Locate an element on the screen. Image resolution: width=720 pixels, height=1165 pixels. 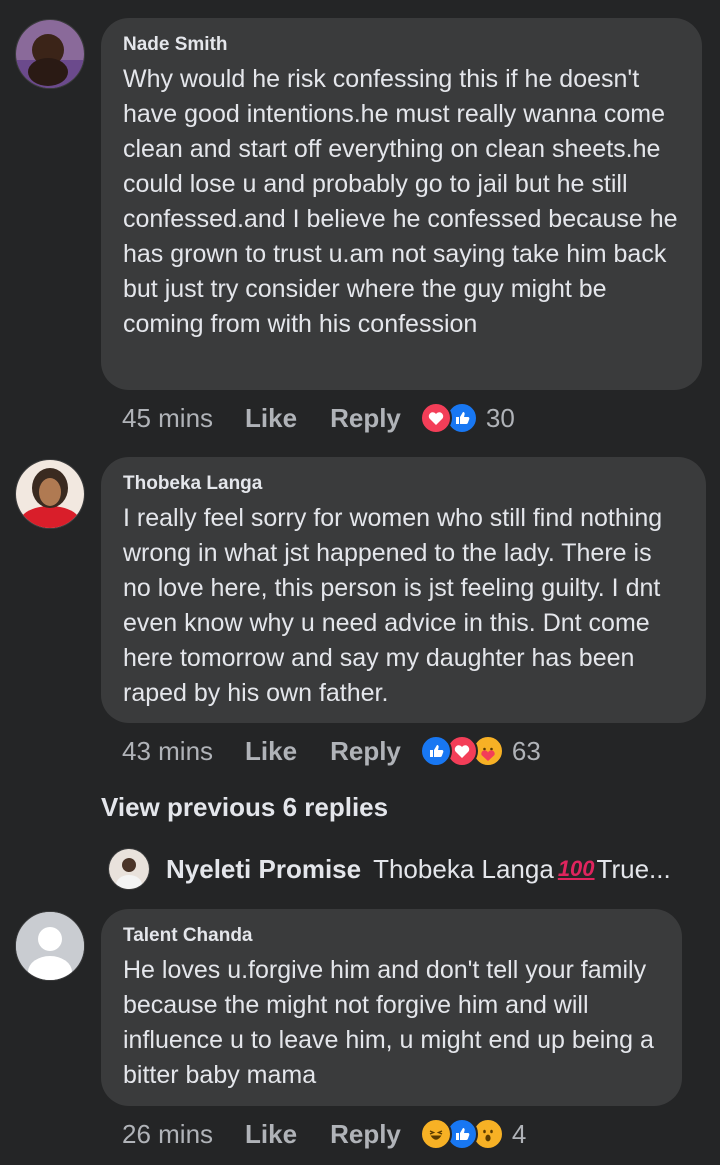
like-icon is located at coordinates (435, 751).